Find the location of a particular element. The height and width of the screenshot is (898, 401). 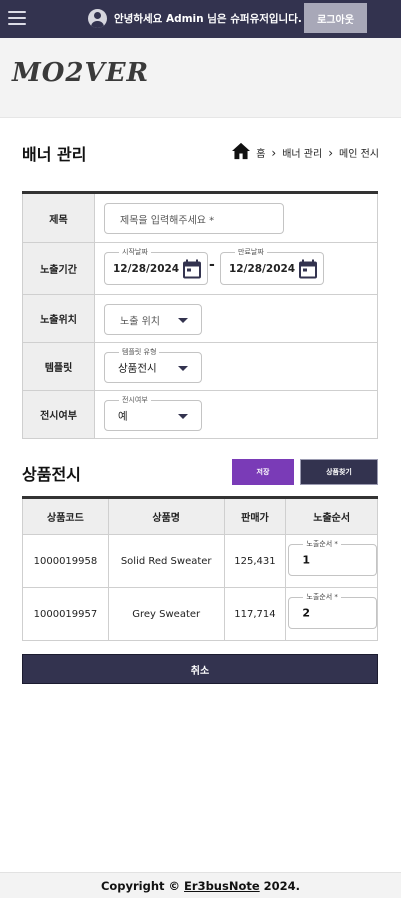

form-row-template: 템플릿 템플릿 유형 상품전시 is located at coordinates (200, 367).